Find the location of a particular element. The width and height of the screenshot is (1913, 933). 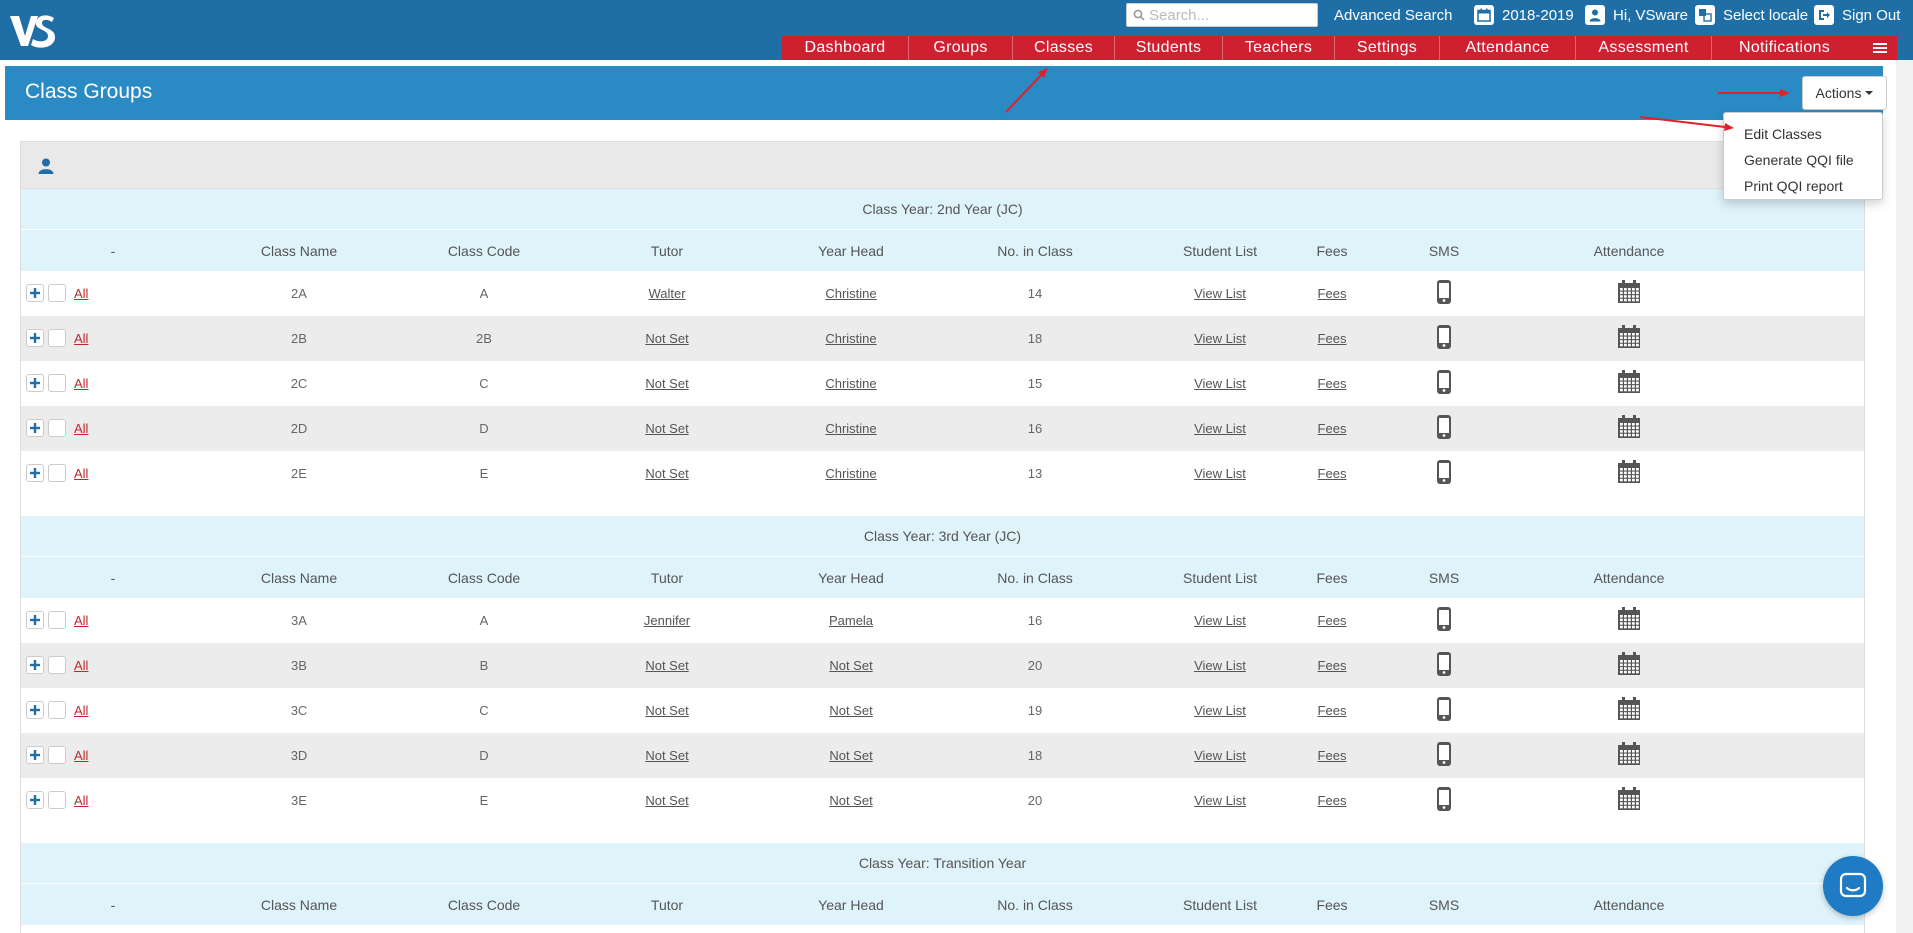

nav-assessment: Assessment is located at coordinates (1644, 48).